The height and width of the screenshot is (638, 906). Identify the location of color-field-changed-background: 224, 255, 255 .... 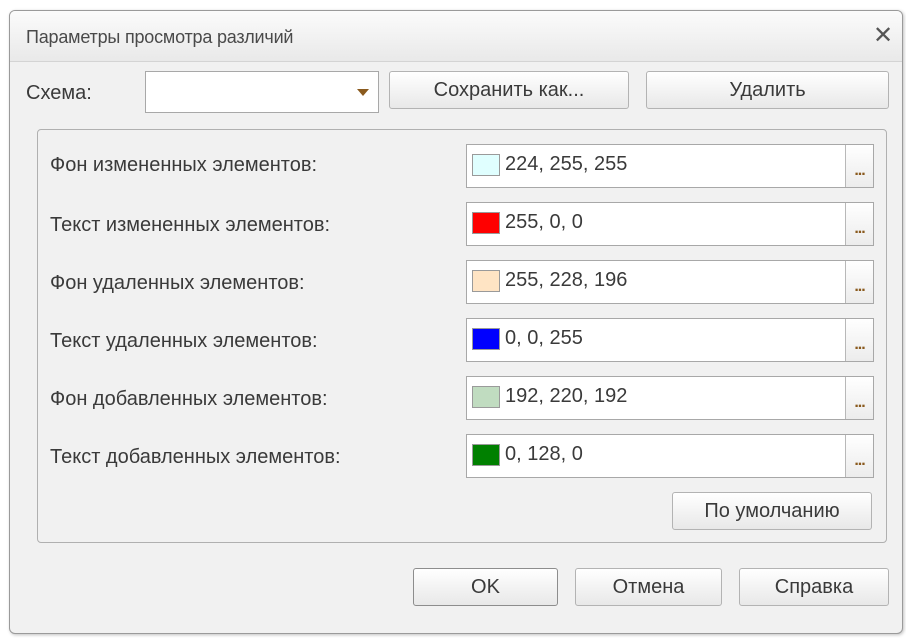
(670, 166).